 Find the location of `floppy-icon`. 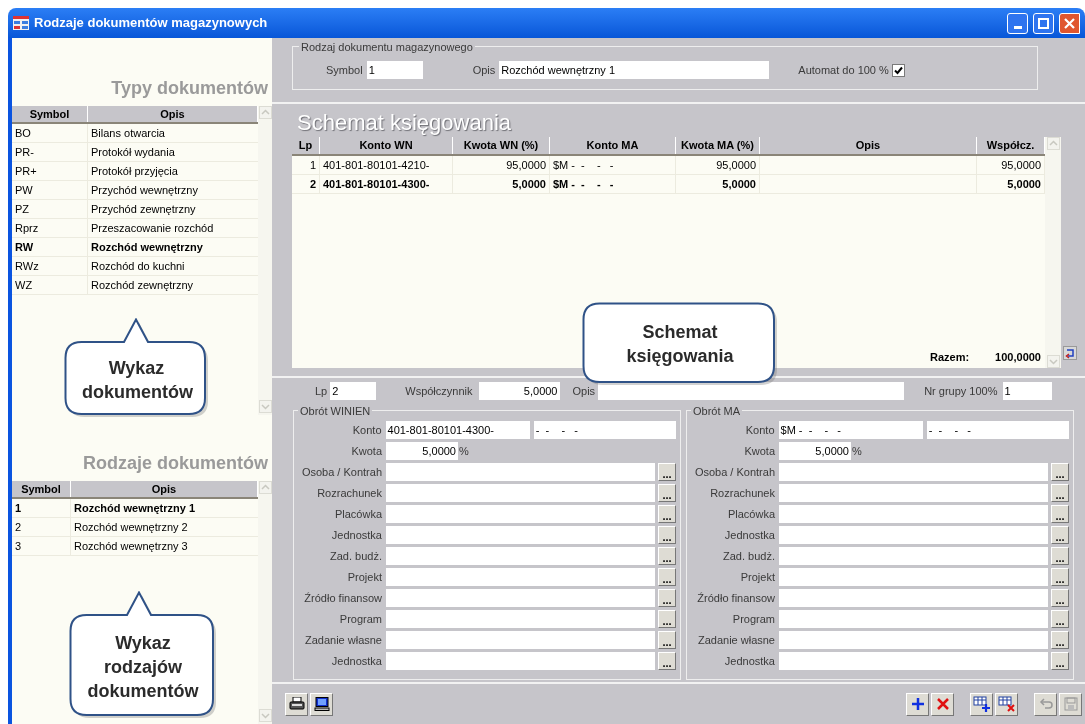

floppy-icon is located at coordinates (1070, 704).